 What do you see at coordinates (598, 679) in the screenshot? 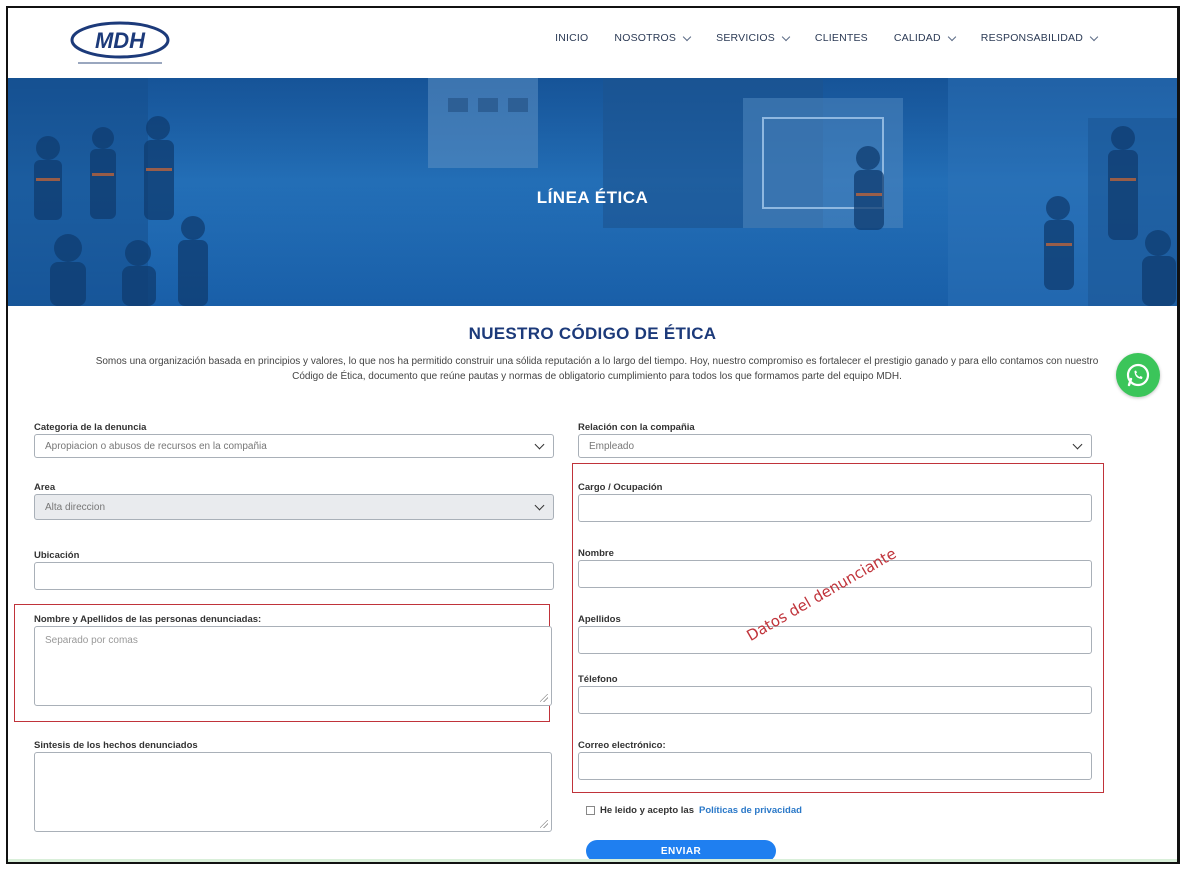
I see `telefono-label: Télefono` at bounding box center [598, 679].